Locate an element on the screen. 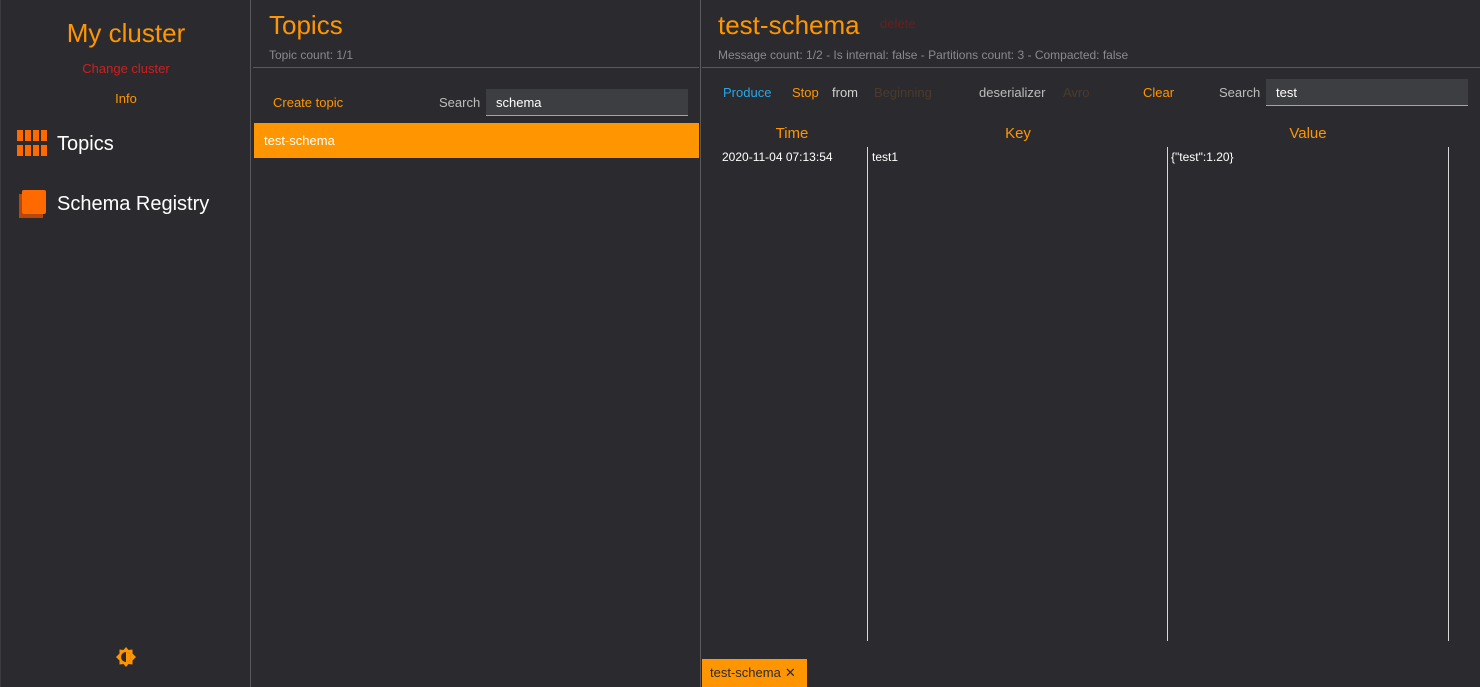  topics-icon is located at coordinates (32, 144).